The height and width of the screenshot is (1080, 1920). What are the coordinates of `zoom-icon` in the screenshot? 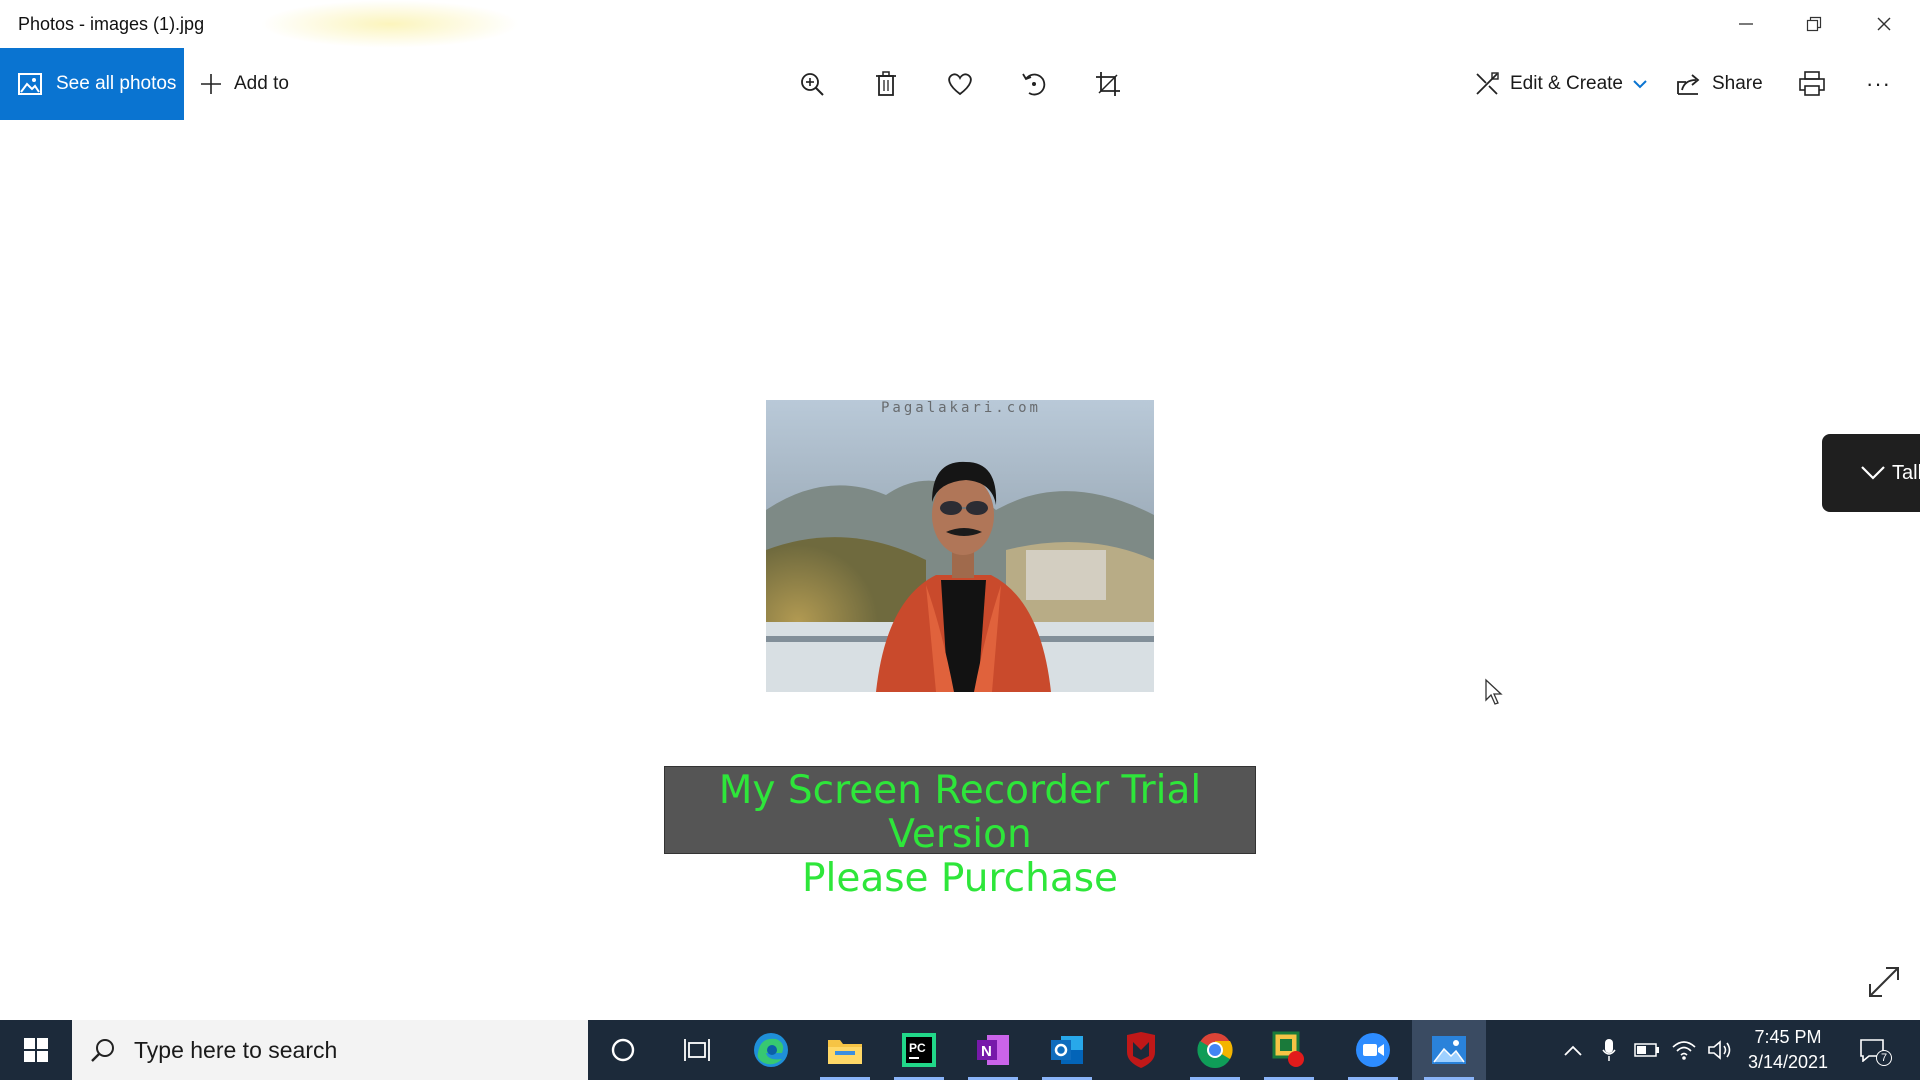 It's located at (812, 84).